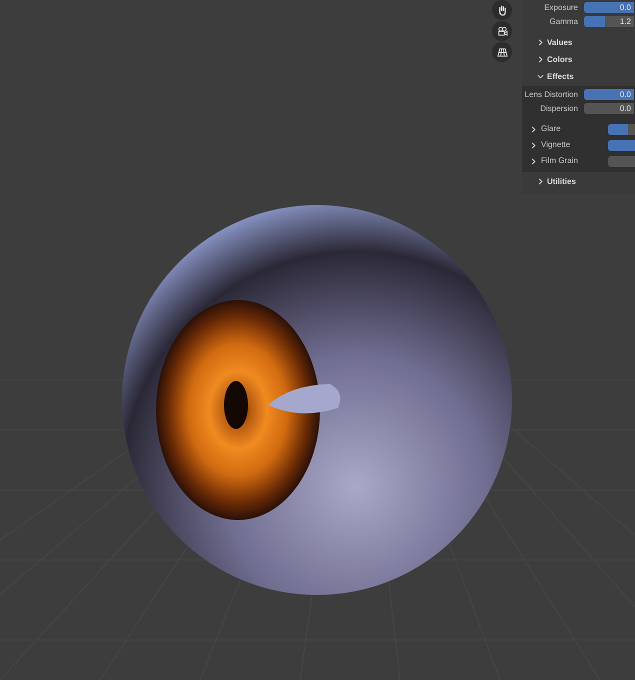 The width and height of the screenshot is (635, 680). What do you see at coordinates (565, 129) in the screenshot?
I see `subpanel-header: Glare` at bounding box center [565, 129].